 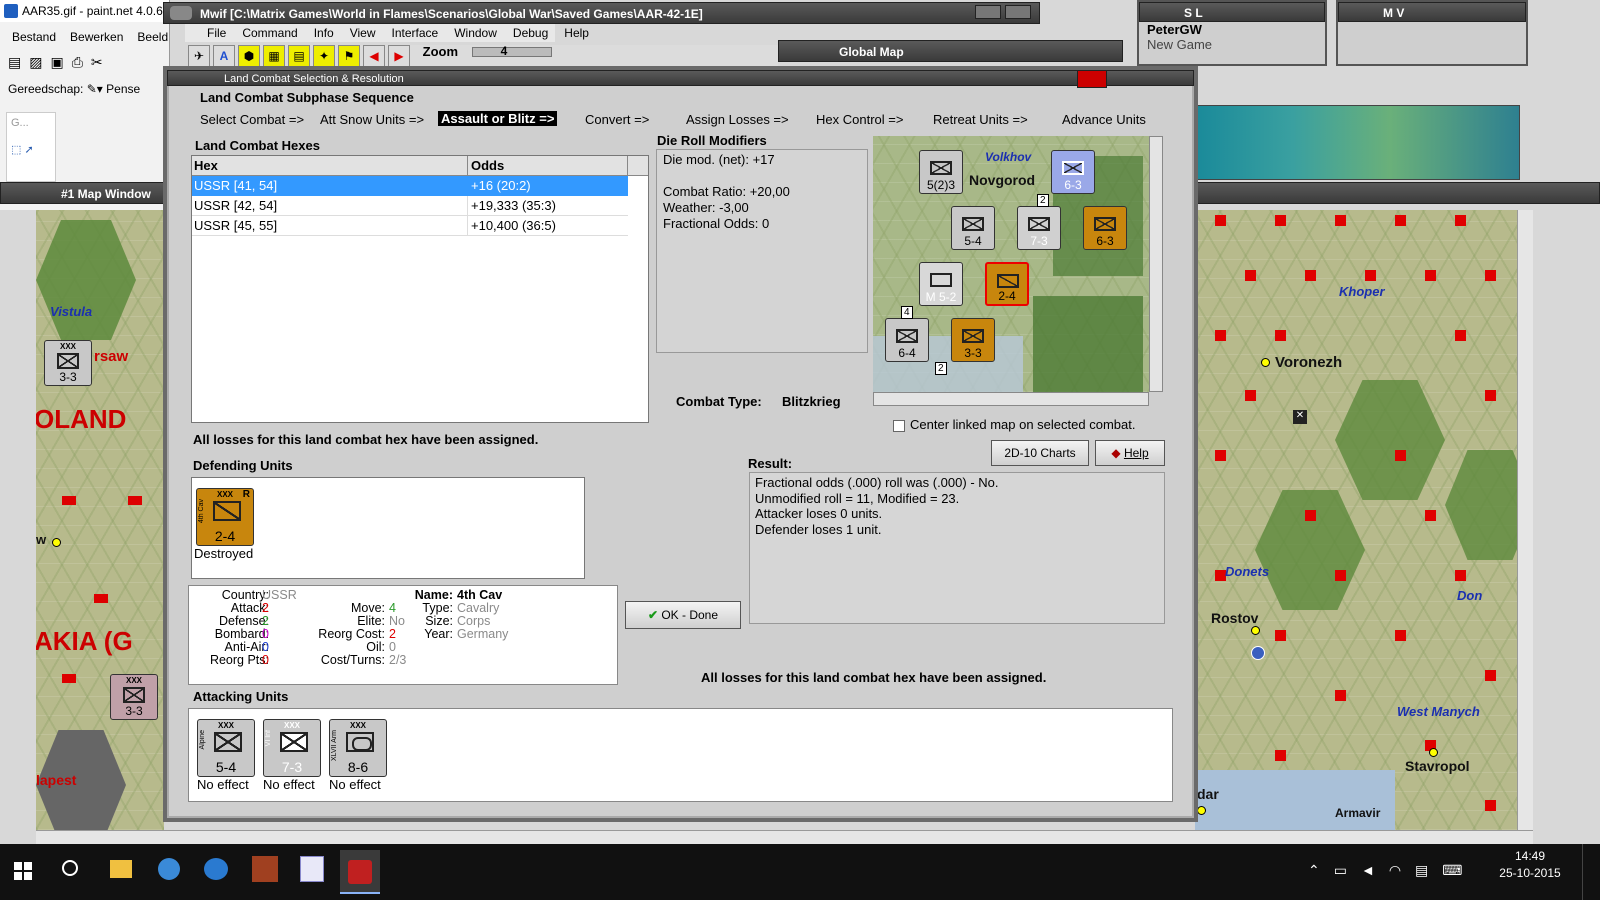 What do you see at coordinates (330, 165) in the screenshot?
I see `column-hex: Hex` at bounding box center [330, 165].